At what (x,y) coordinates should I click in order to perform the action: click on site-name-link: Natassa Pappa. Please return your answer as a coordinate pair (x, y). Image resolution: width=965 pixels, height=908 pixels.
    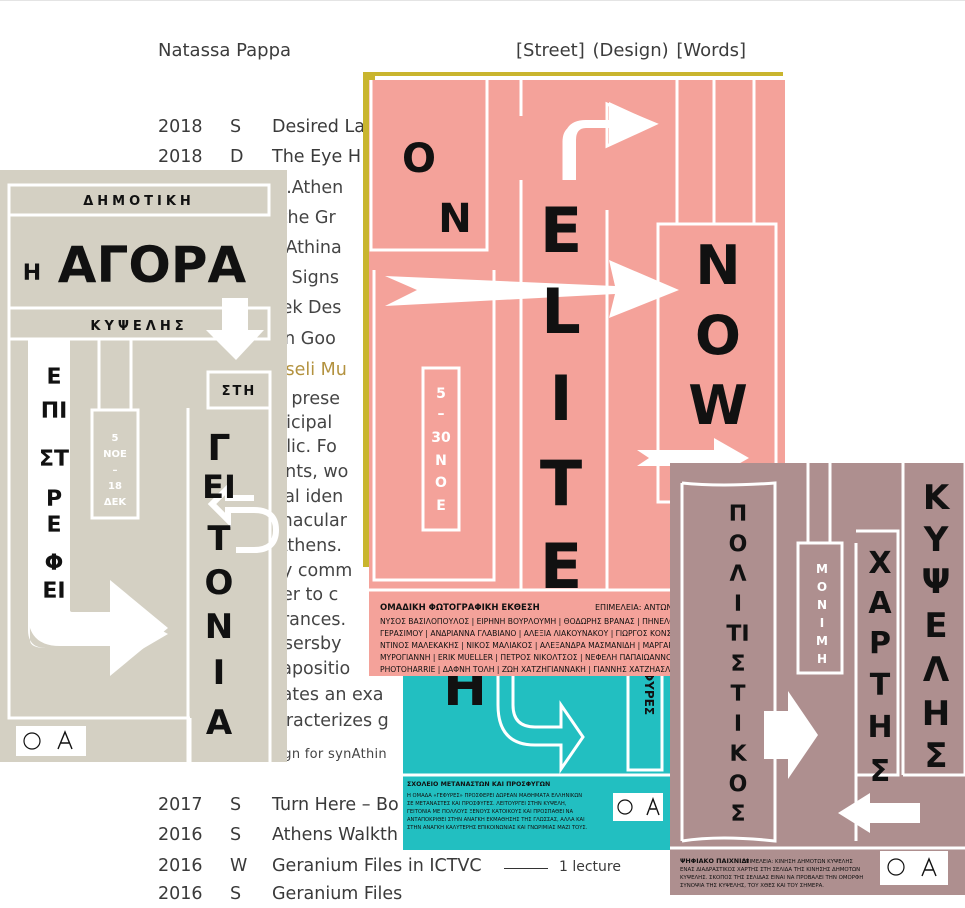
    Looking at the image, I should click on (224, 50).